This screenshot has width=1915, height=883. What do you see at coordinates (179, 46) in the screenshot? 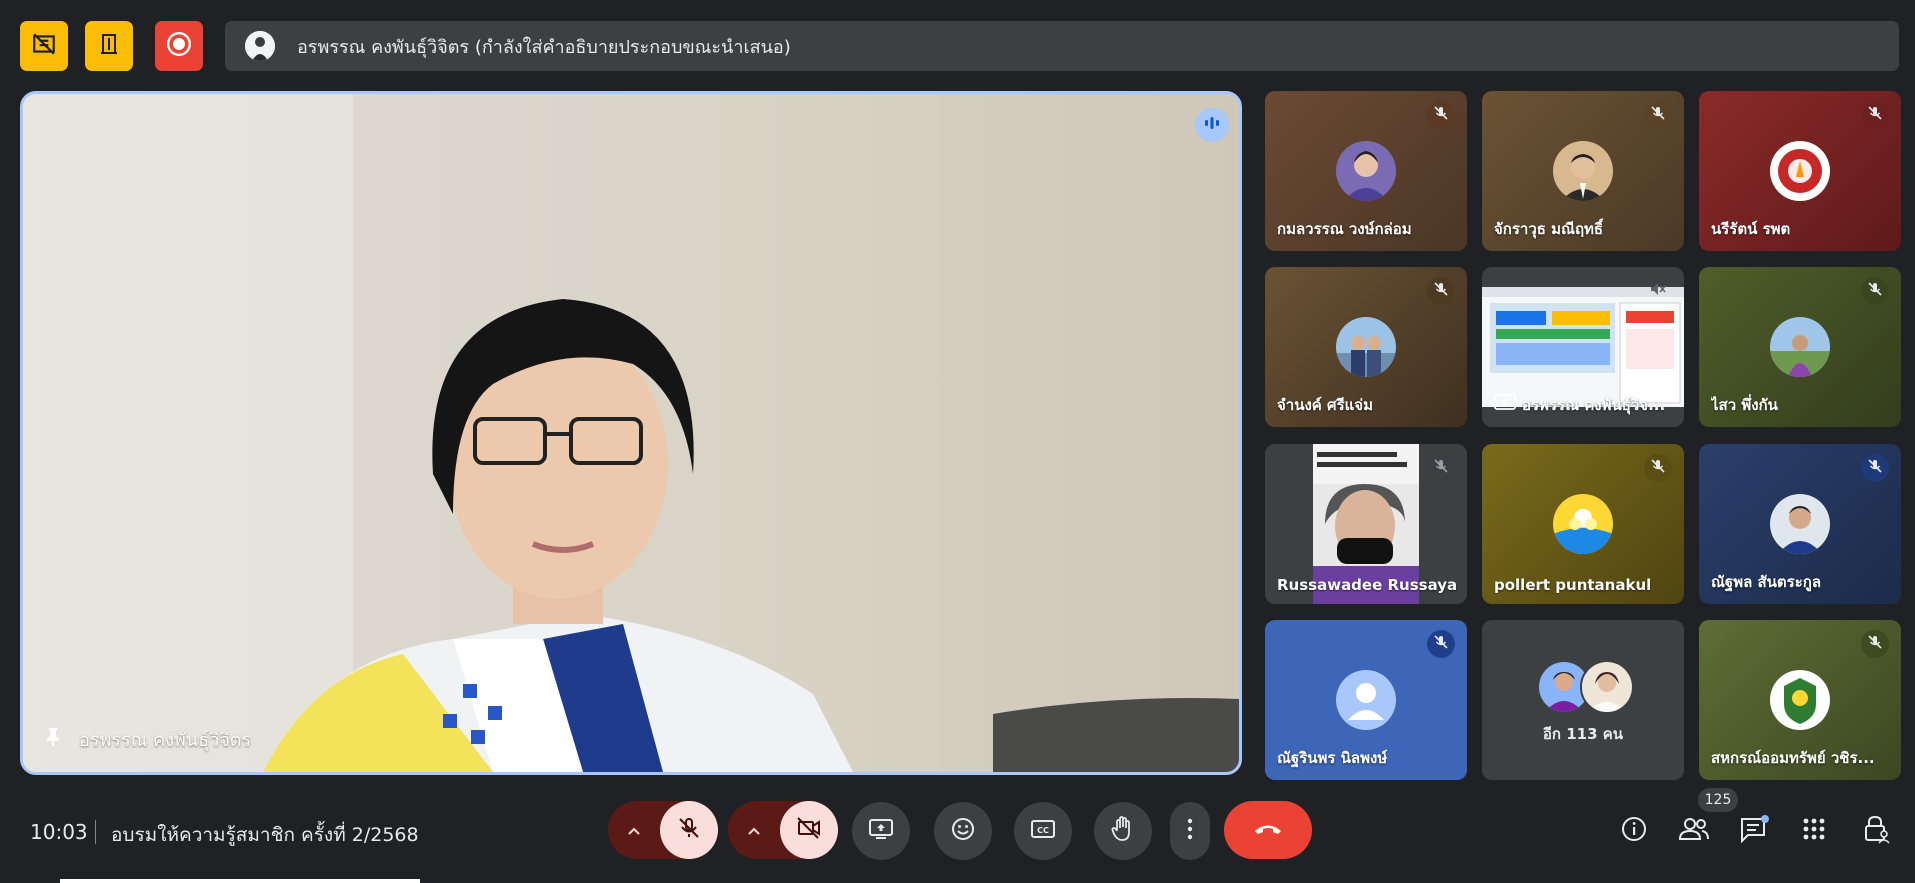
I see `recording-button` at bounding box center [179, 46].